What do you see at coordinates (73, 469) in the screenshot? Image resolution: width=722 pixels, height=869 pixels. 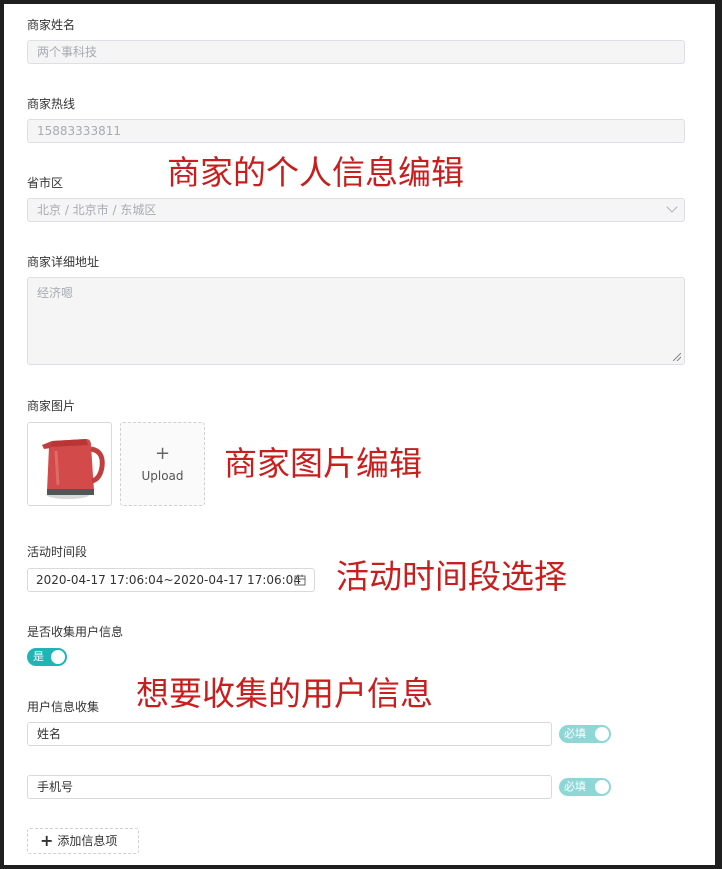 I see `kettle-image` at bounding box center [73, 469].